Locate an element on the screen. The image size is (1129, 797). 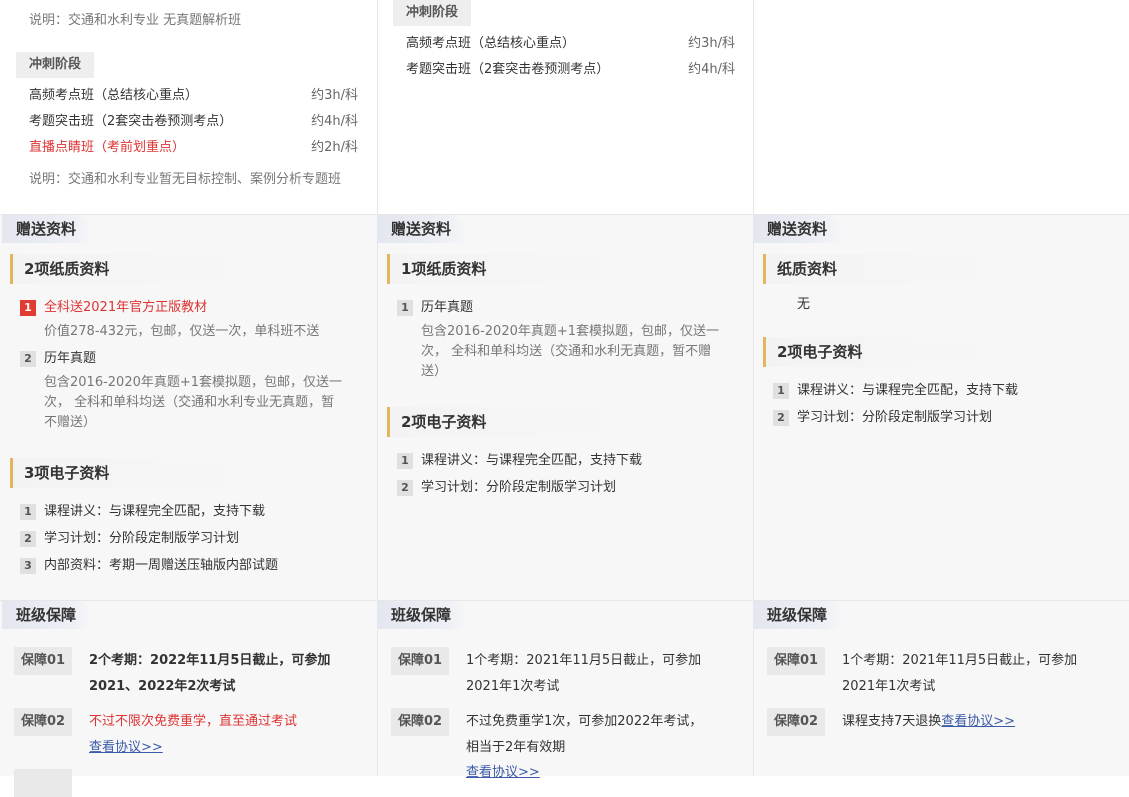
guarantee-text: 2个考期：2022年11月5日截止，可参加 is located at coordinates (210, 660).